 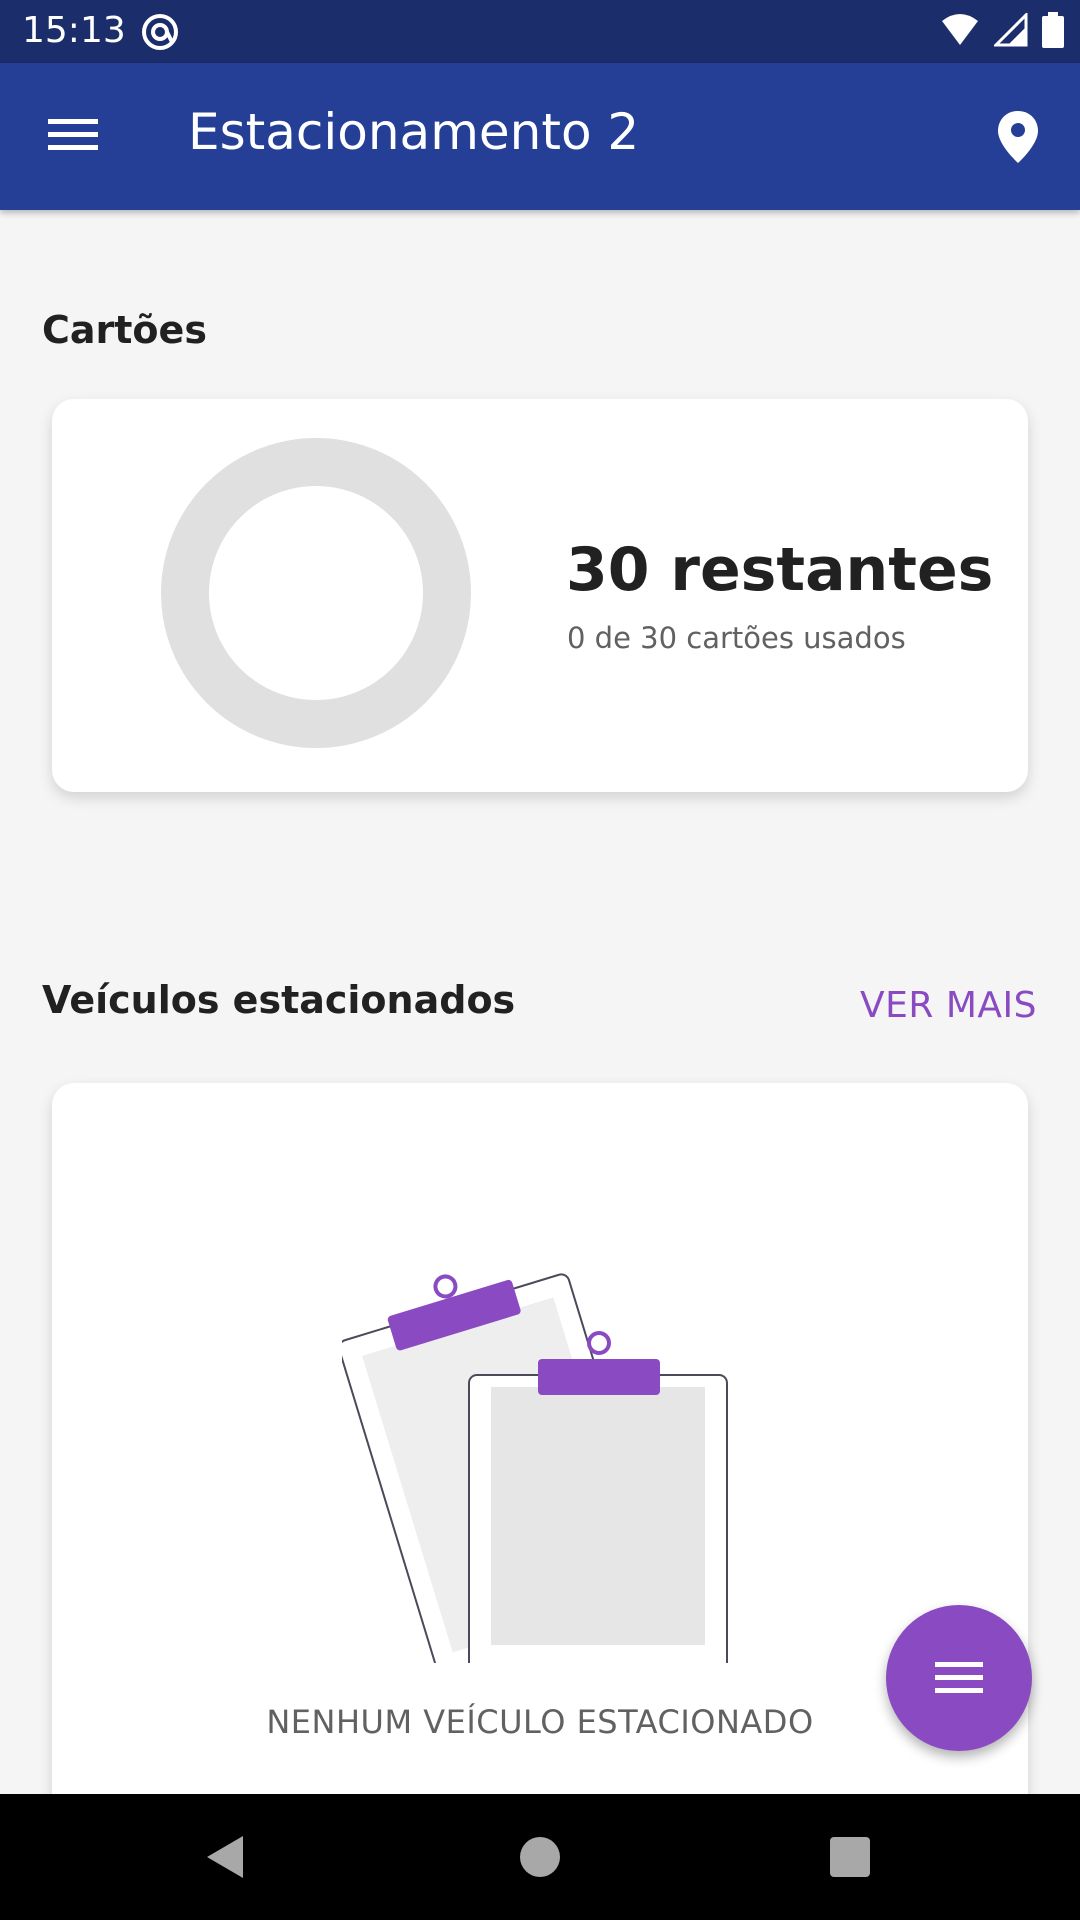 I want to click on see-more-button: VER MAIS, so click(x=948, y=1005).